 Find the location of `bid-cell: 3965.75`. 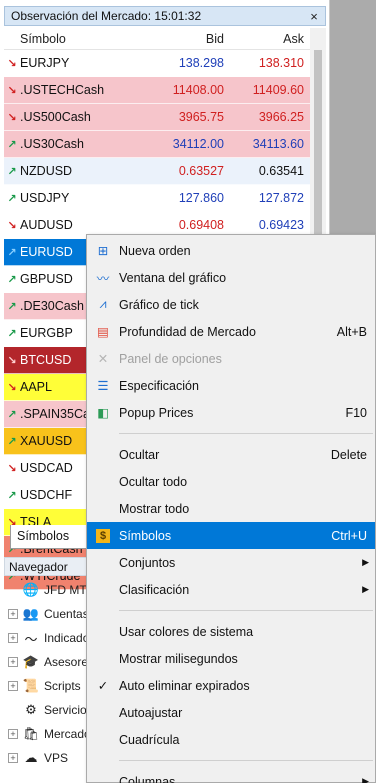

bid-cell: 3965.75 is located at coordinates (201, 117).